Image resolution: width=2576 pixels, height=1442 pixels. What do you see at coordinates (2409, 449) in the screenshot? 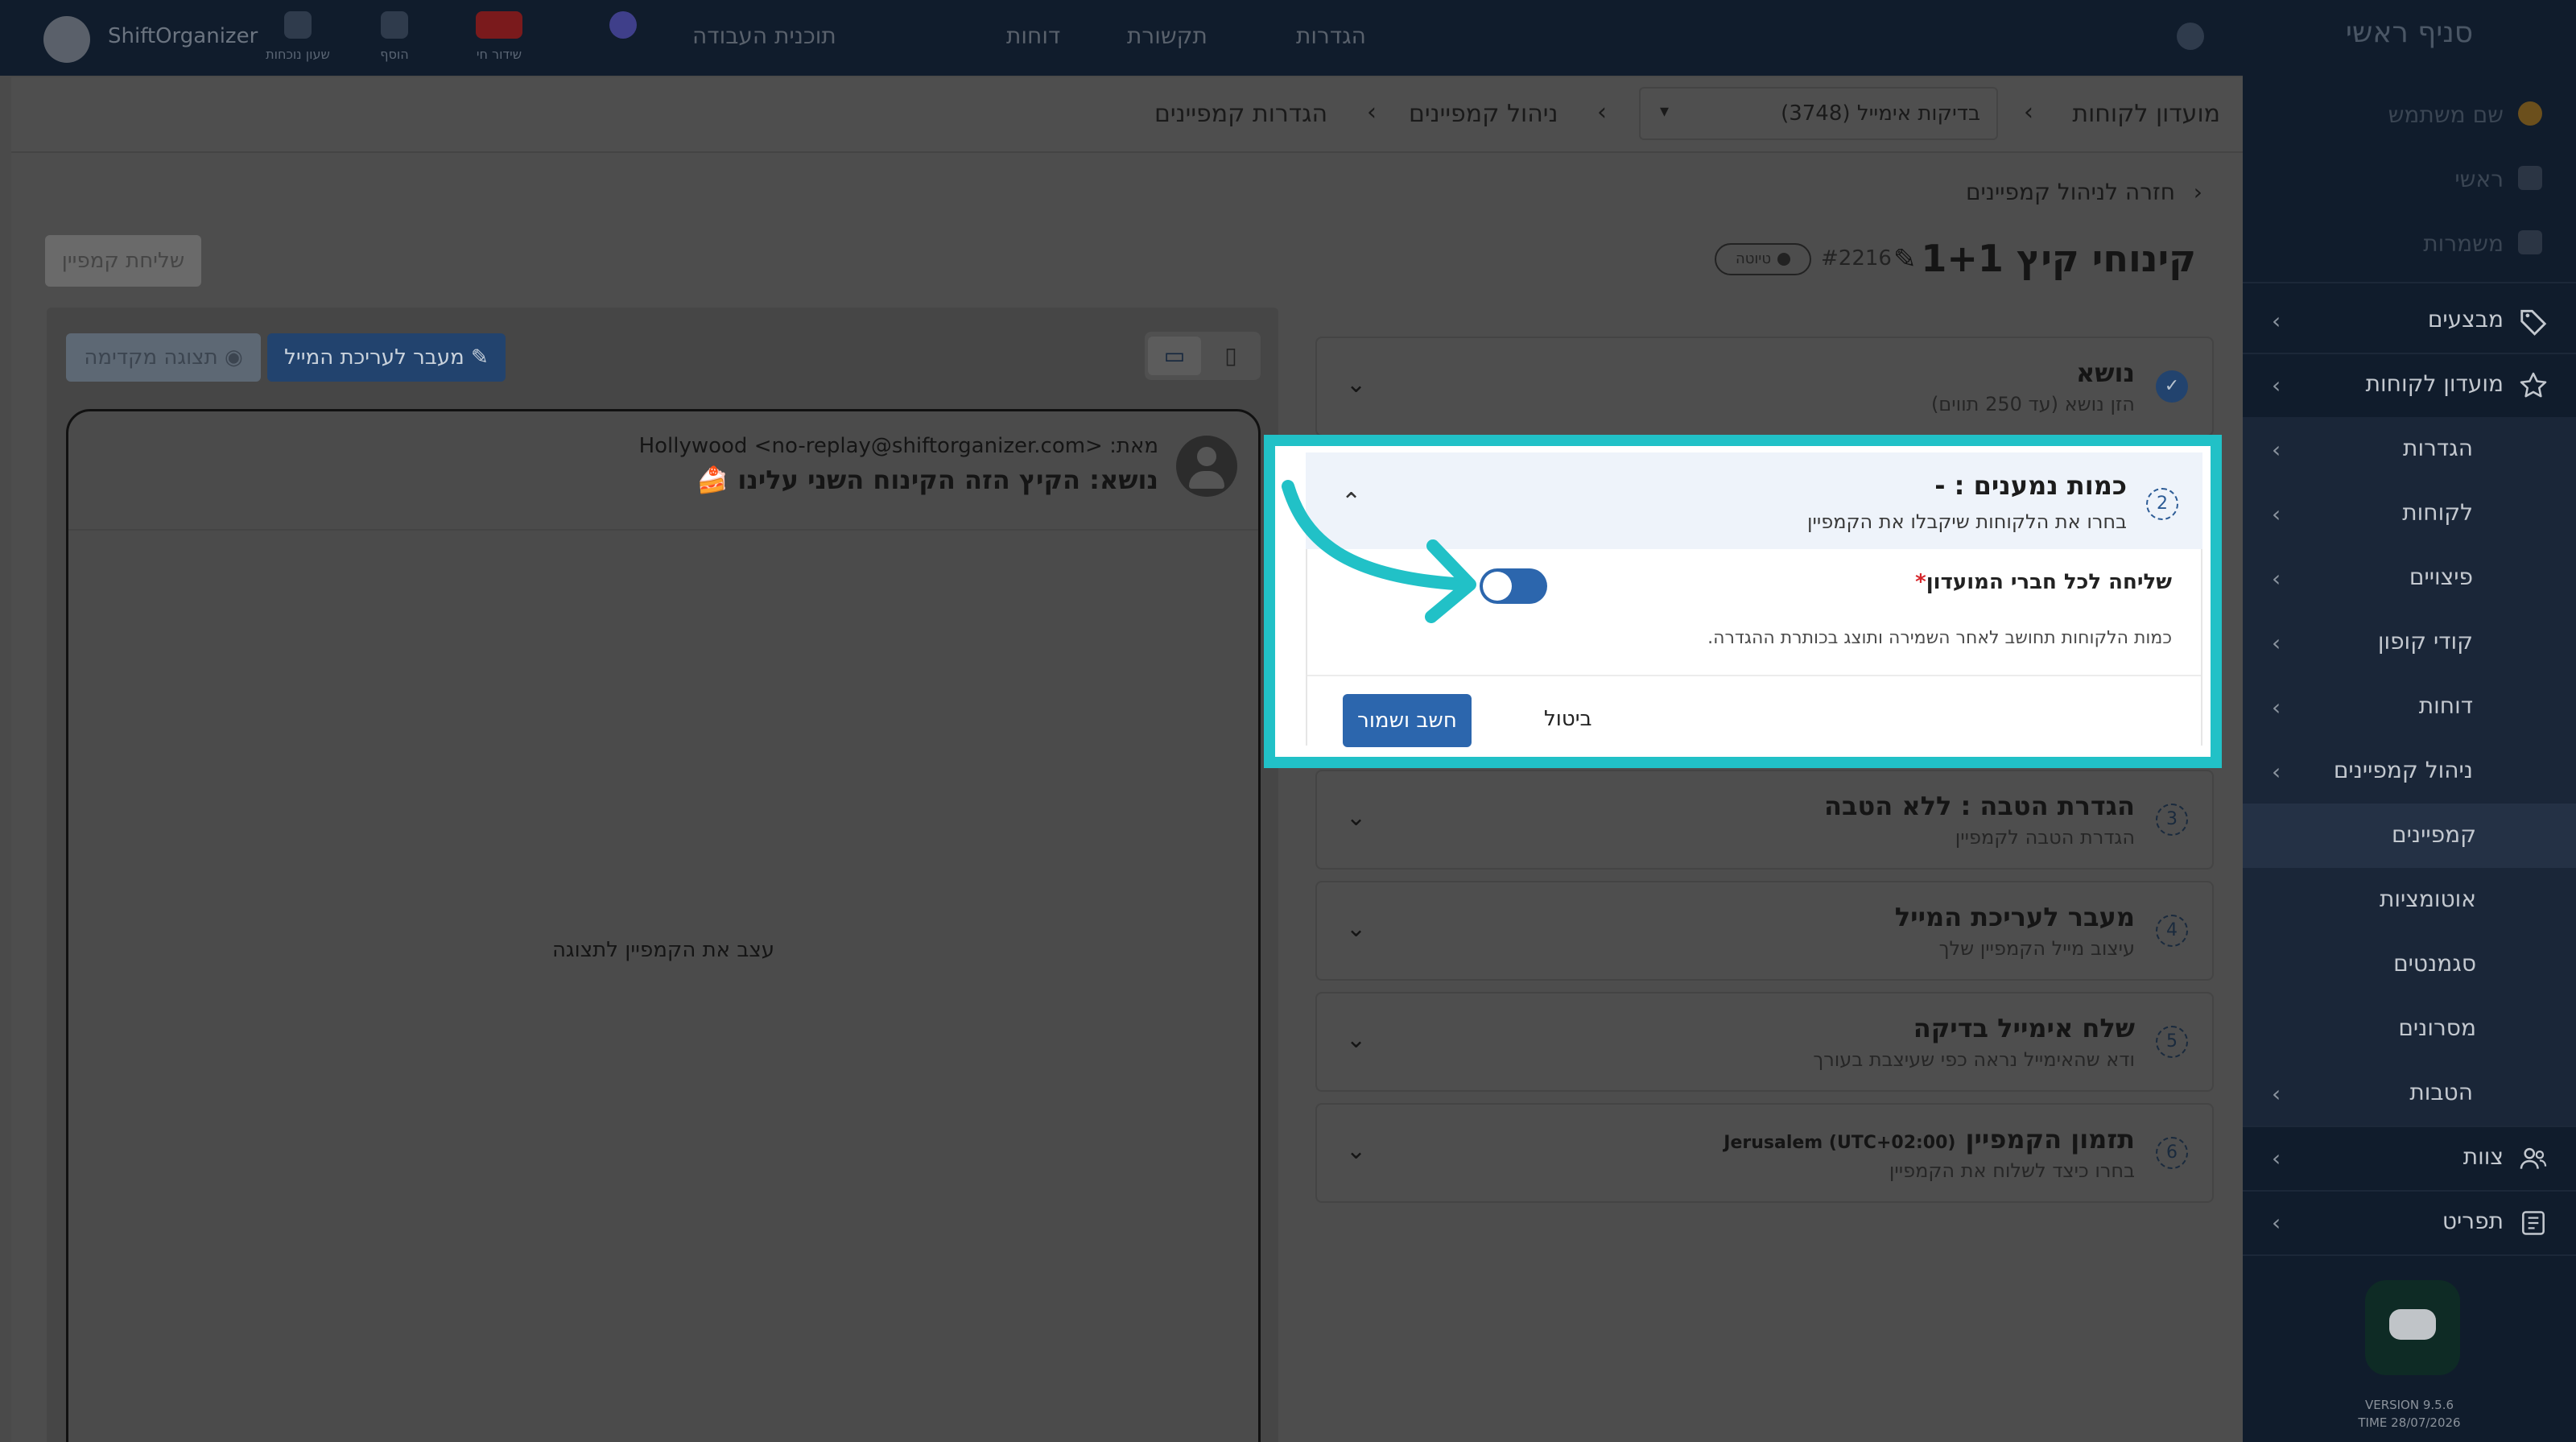
I see `sidebar-item-settings: הגדרות ‹` at bounding box center [2409, 449].